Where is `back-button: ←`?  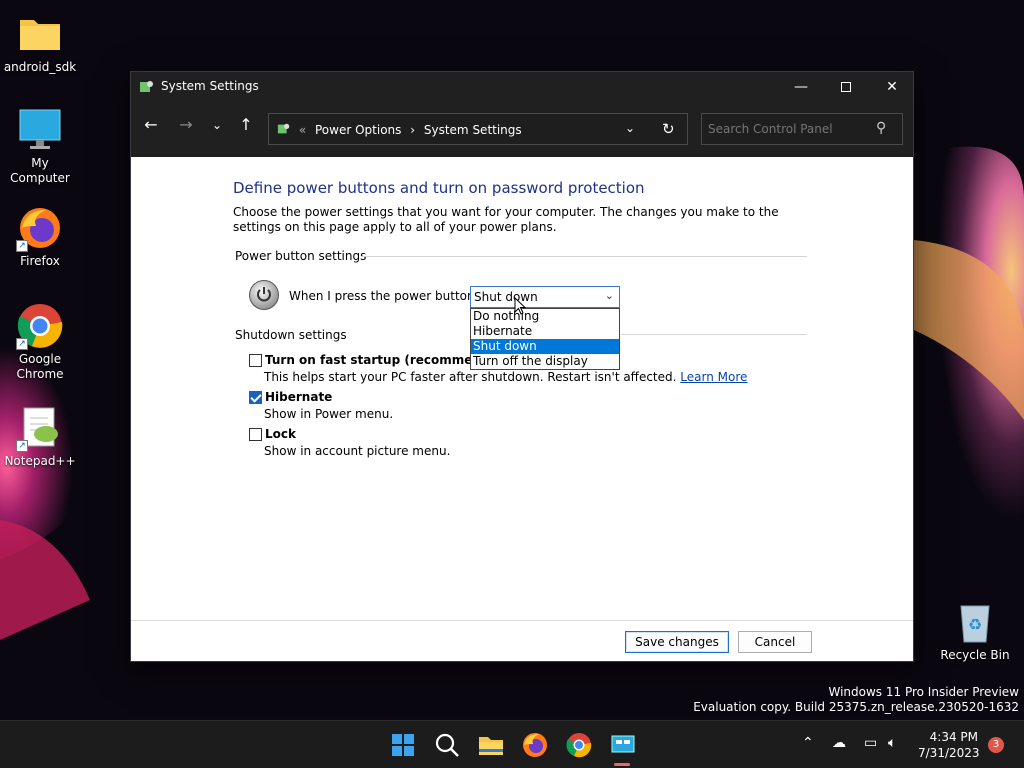 back-button: ← is located at coordinates (151, 125).